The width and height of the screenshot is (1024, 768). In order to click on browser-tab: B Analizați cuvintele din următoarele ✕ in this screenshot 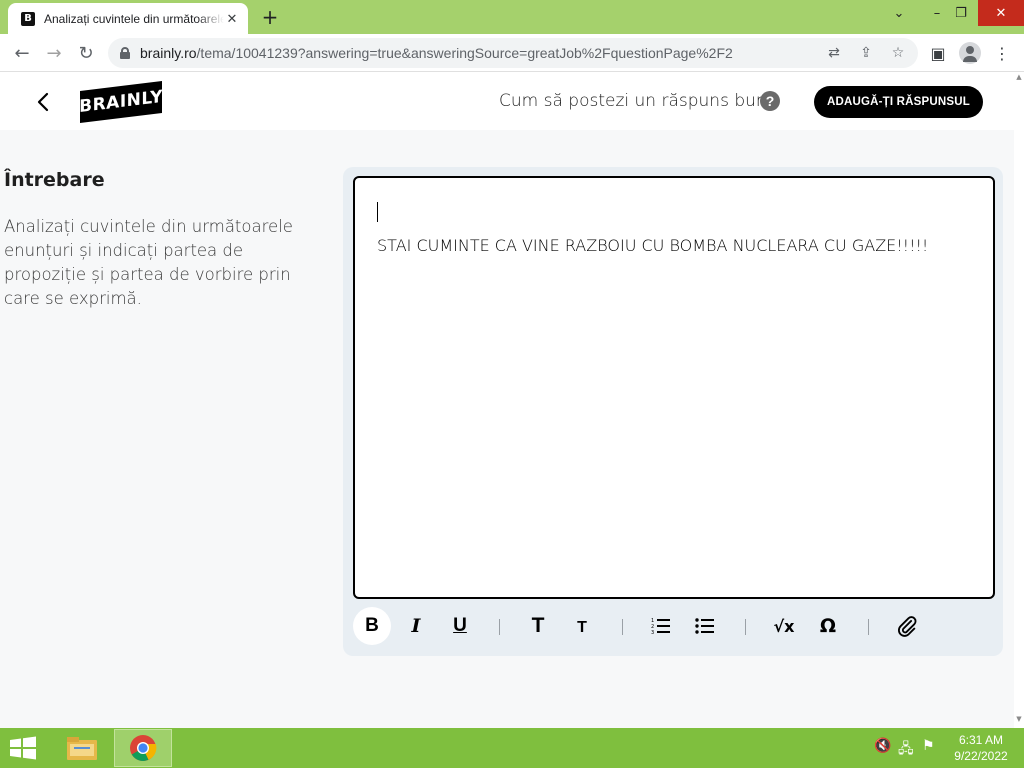, I will do `click(128, 18)`.